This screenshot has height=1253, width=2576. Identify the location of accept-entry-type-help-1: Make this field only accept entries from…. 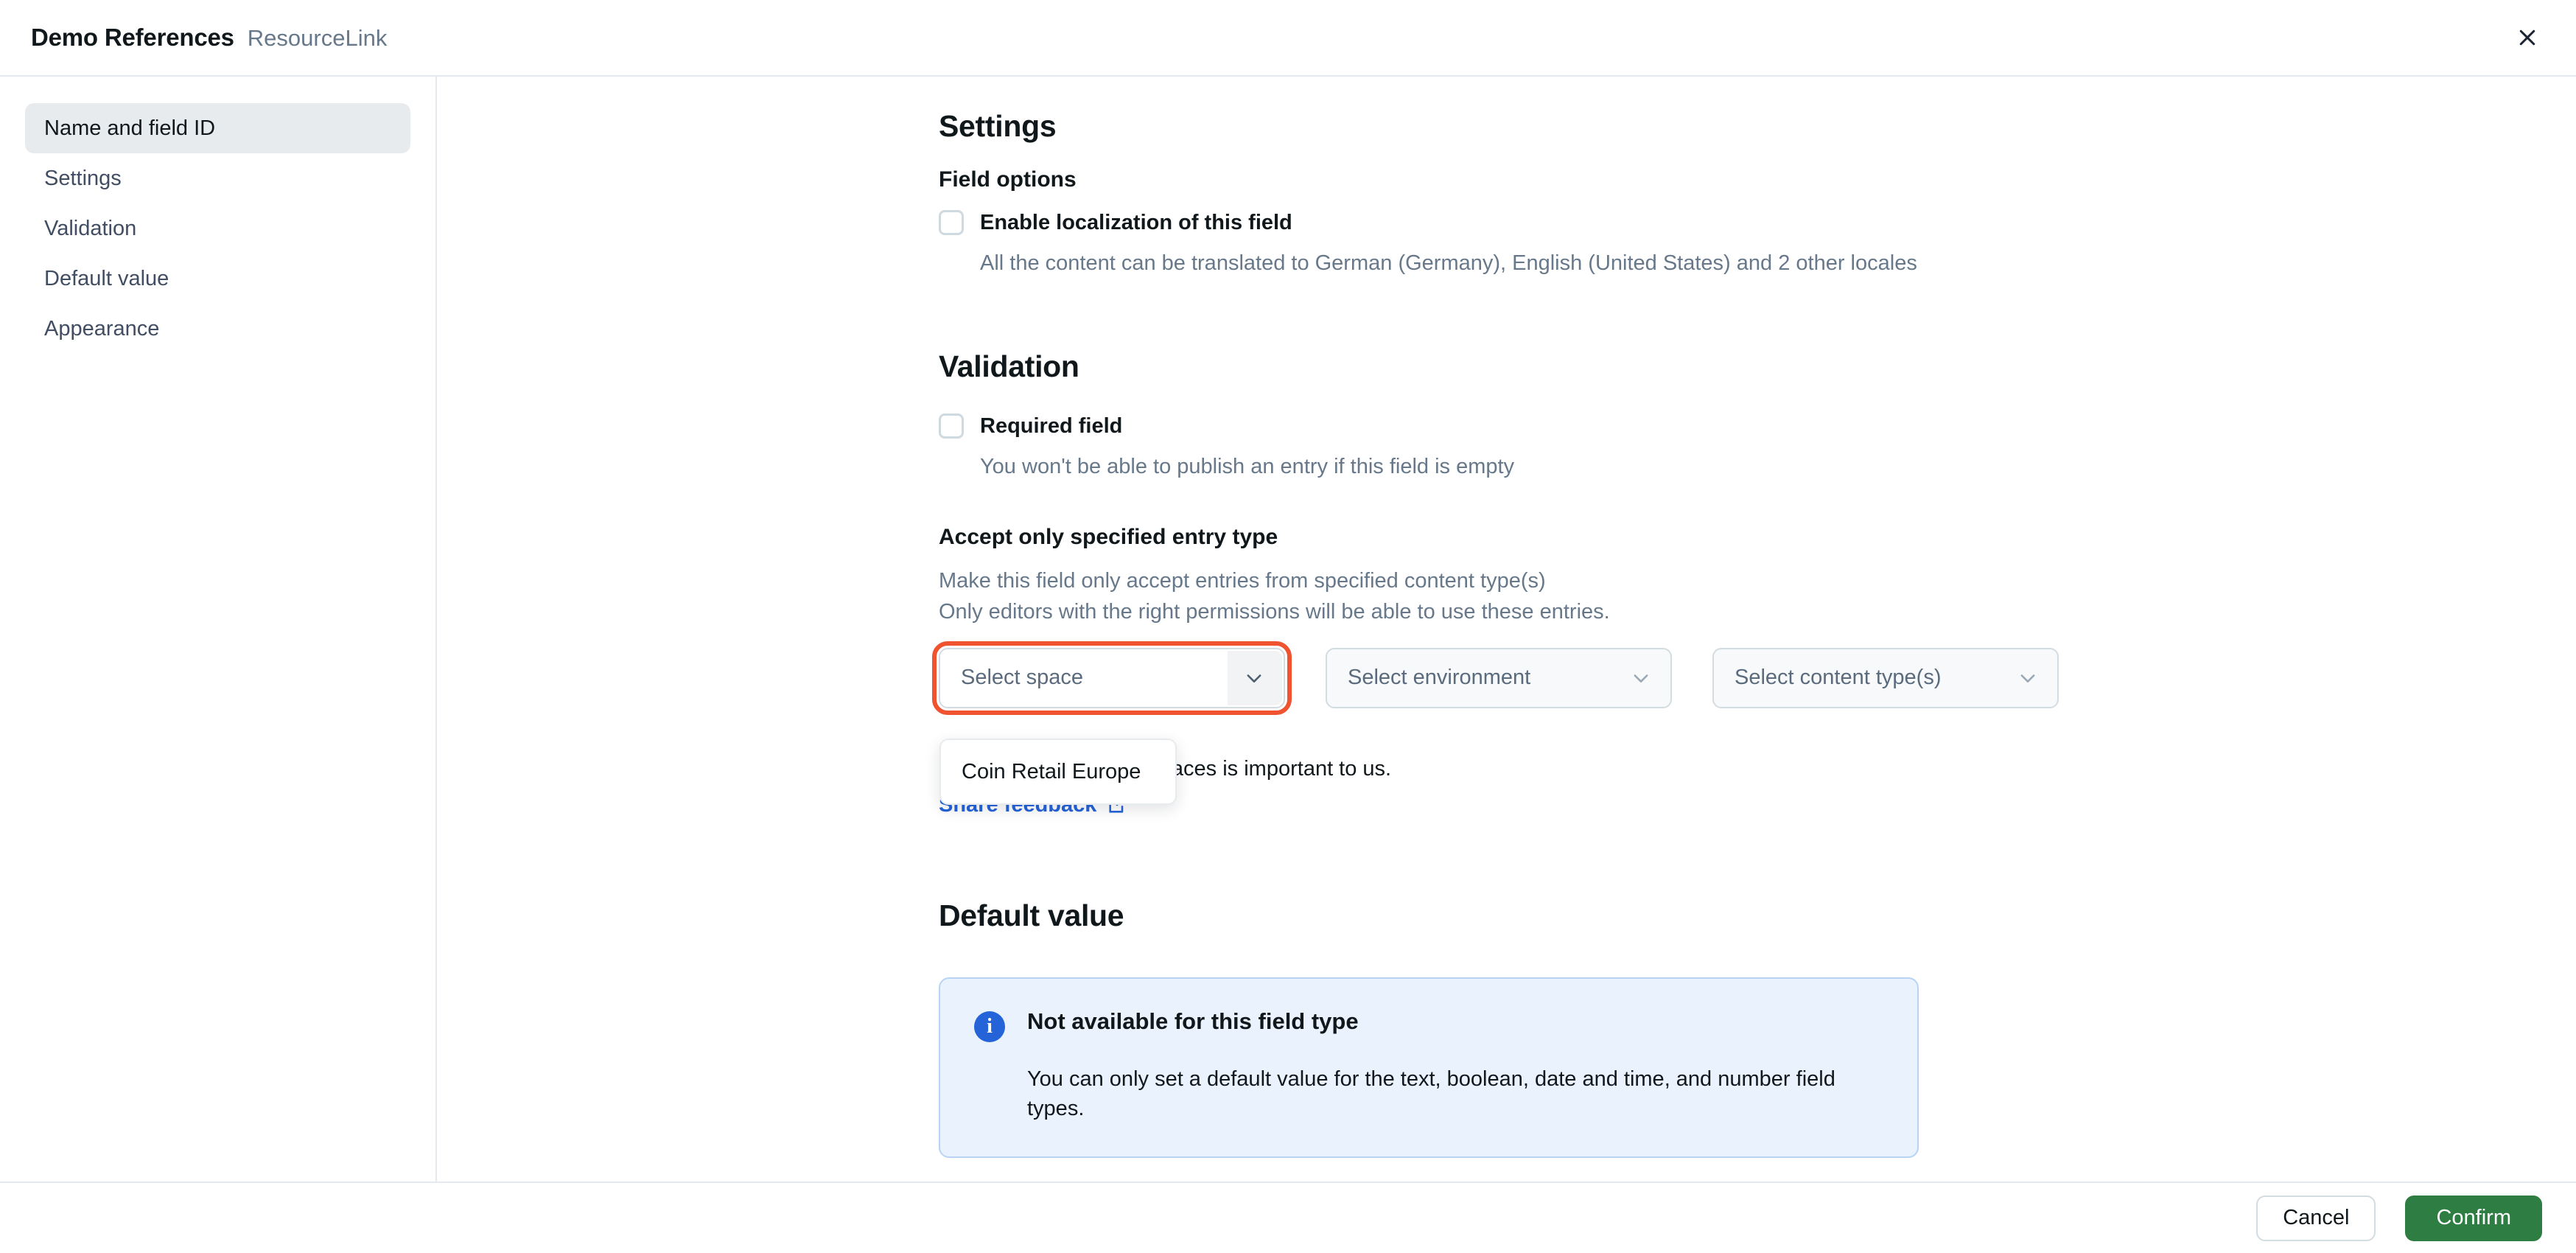
(1242, 581).